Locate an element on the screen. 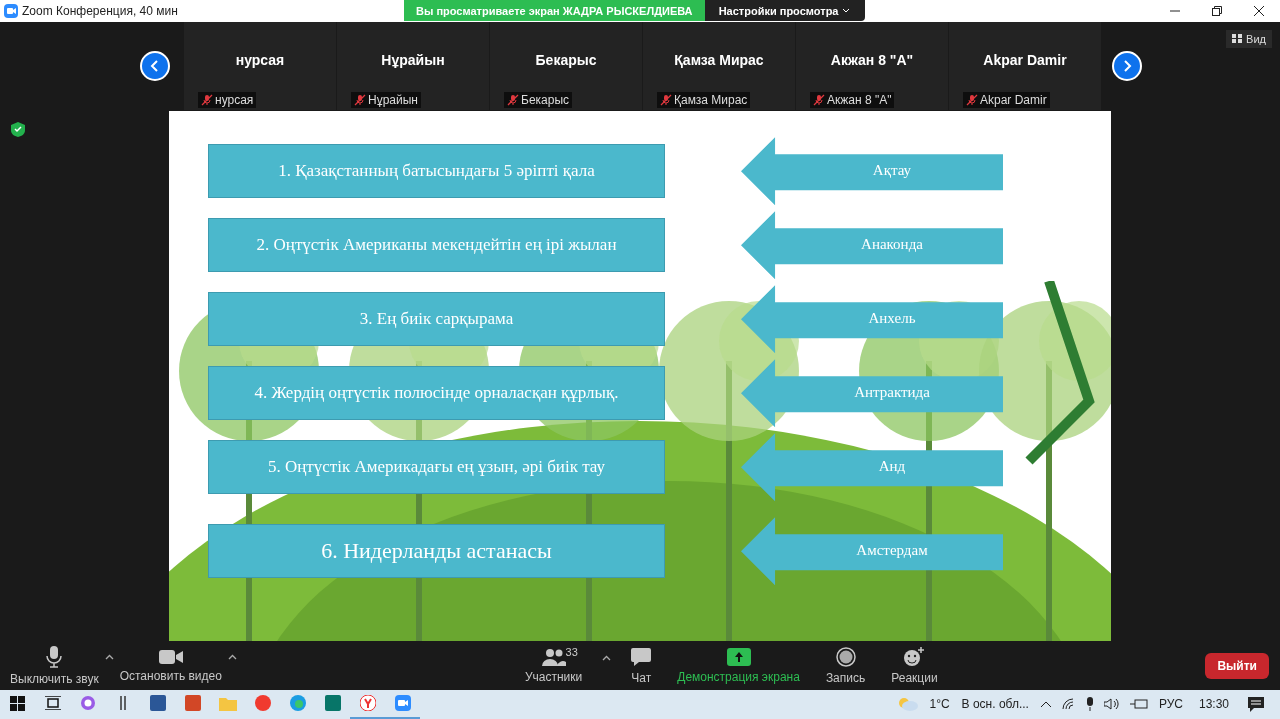 This screenshot has width=1280, height=719. participant-label: Нұрайын is located at coordinates (386, 100).